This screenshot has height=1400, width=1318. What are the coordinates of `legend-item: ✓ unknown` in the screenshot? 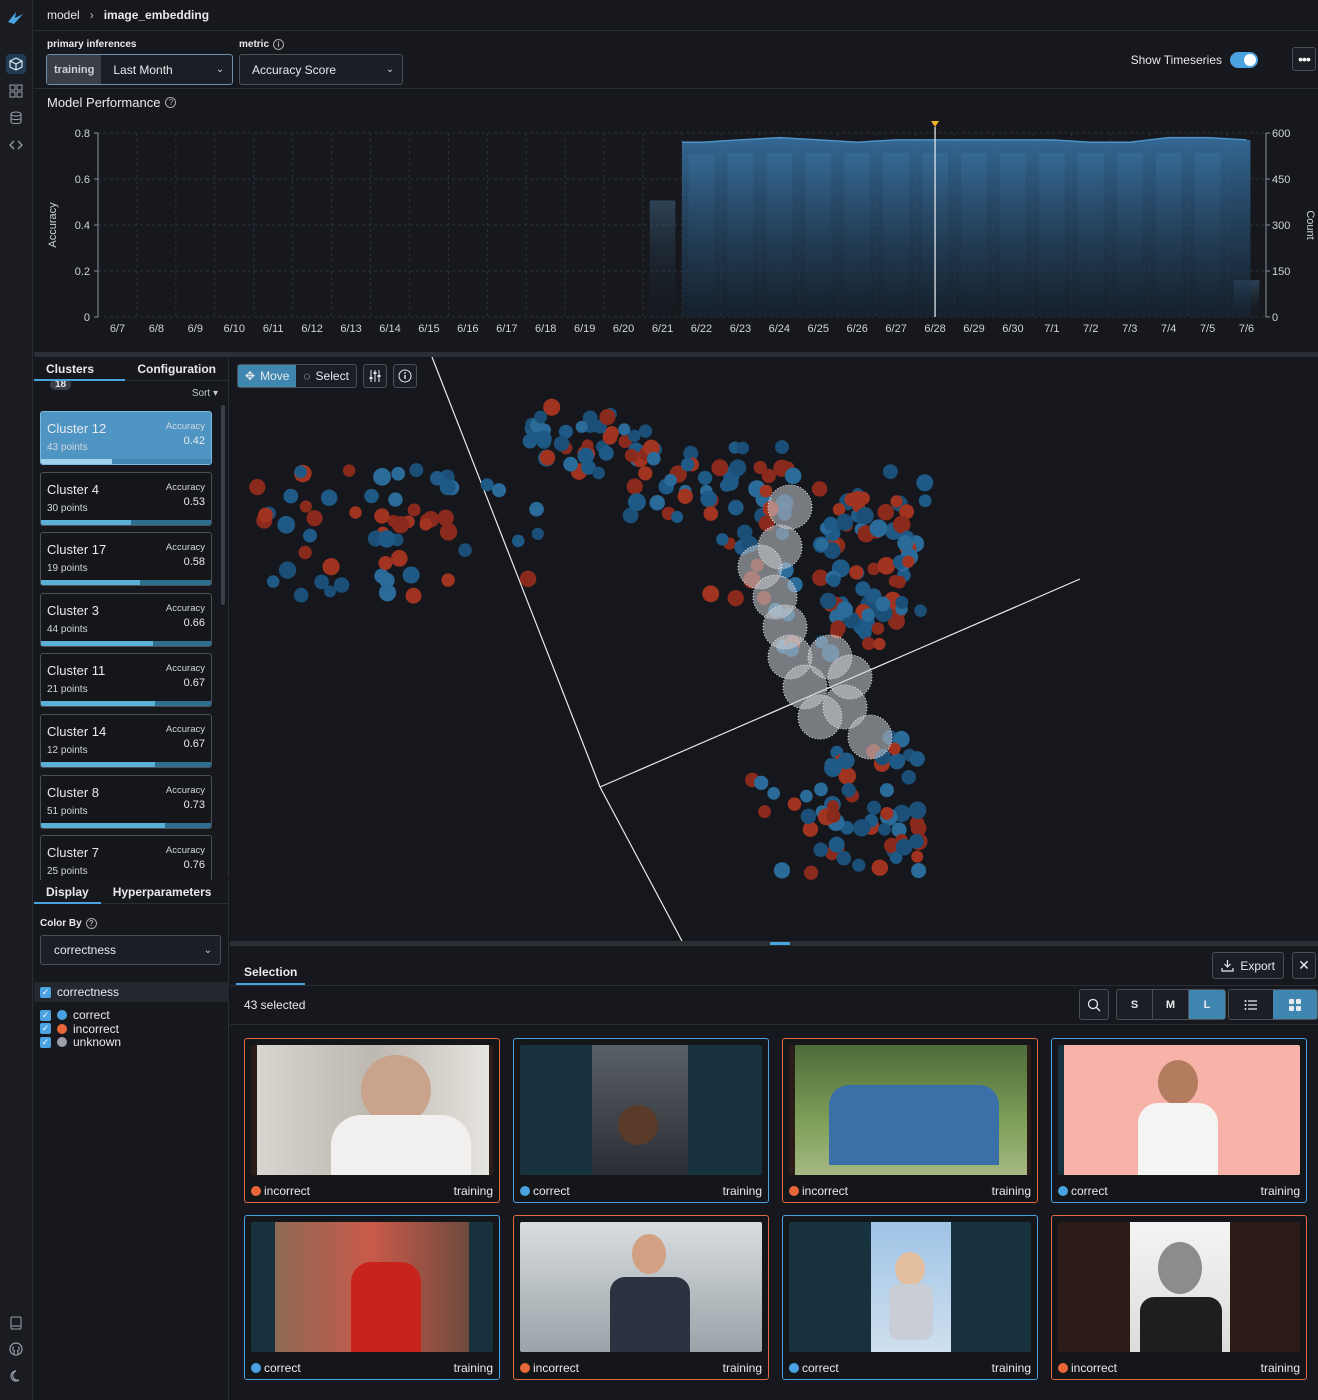 It's located at (80, 1042).